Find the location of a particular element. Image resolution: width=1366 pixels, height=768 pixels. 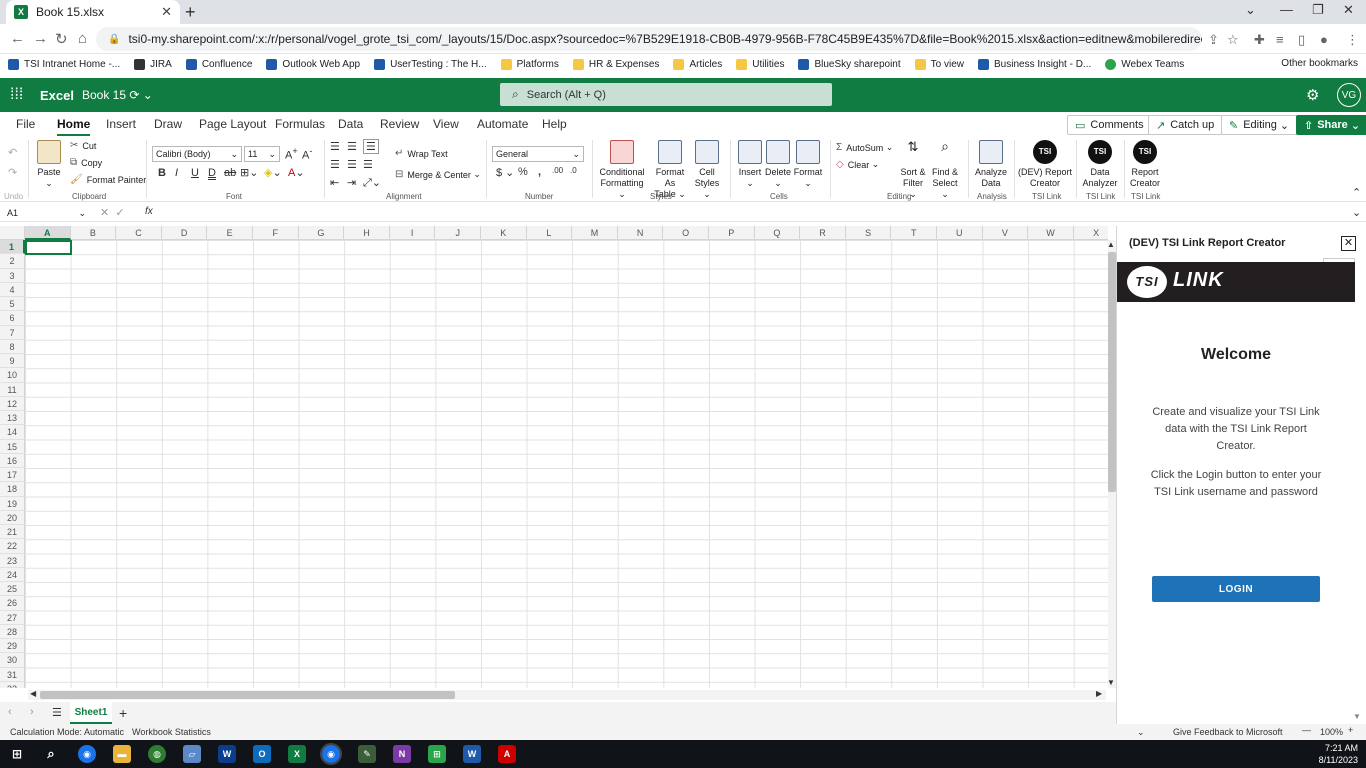

row-header: 19 is located at coordinates (12, 503).